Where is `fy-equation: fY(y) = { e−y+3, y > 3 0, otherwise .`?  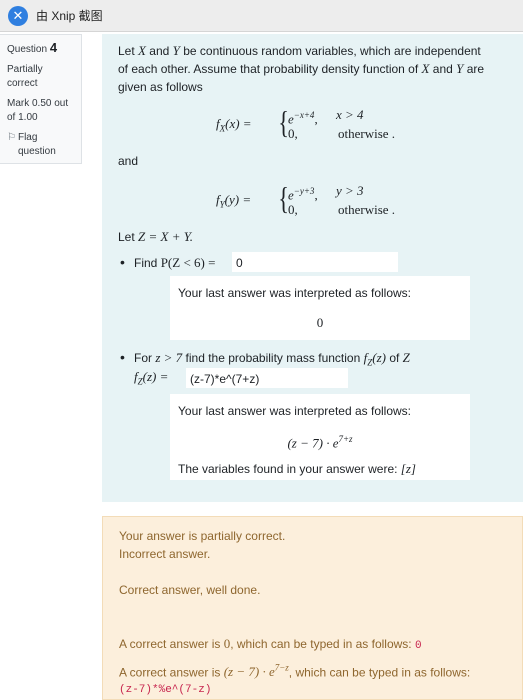 fy-equation: fY(y) = { e−y+3, y > 3 0, otherwise . is located at coordinates (306, 198).